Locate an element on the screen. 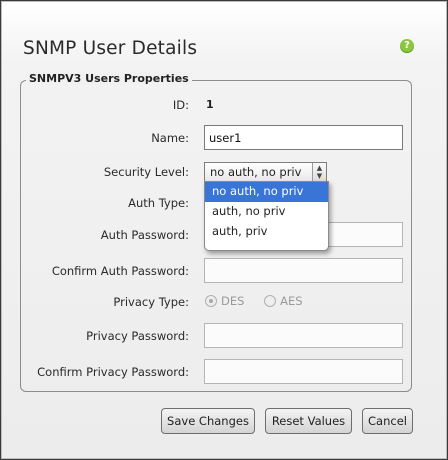 This screenshot has height=460, width=448. confirm-privacy-password-label: Confirm Privacy Password: is located at coordinates (113, 372).